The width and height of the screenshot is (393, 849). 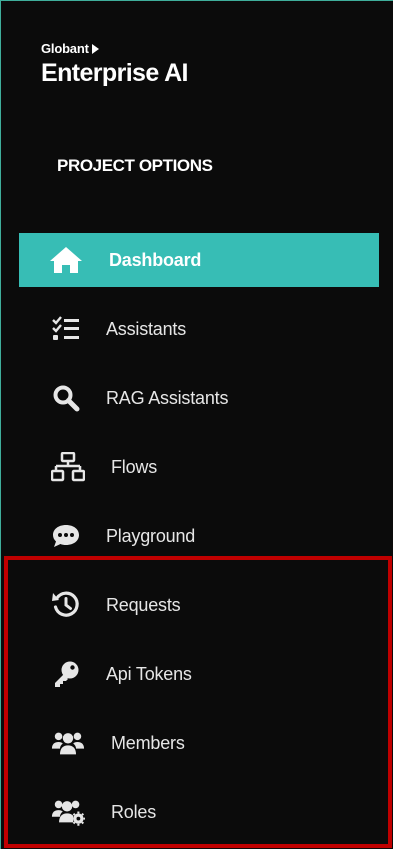 I want to click on sidebar-item-roles: Roles, so click(x=199, y=812).